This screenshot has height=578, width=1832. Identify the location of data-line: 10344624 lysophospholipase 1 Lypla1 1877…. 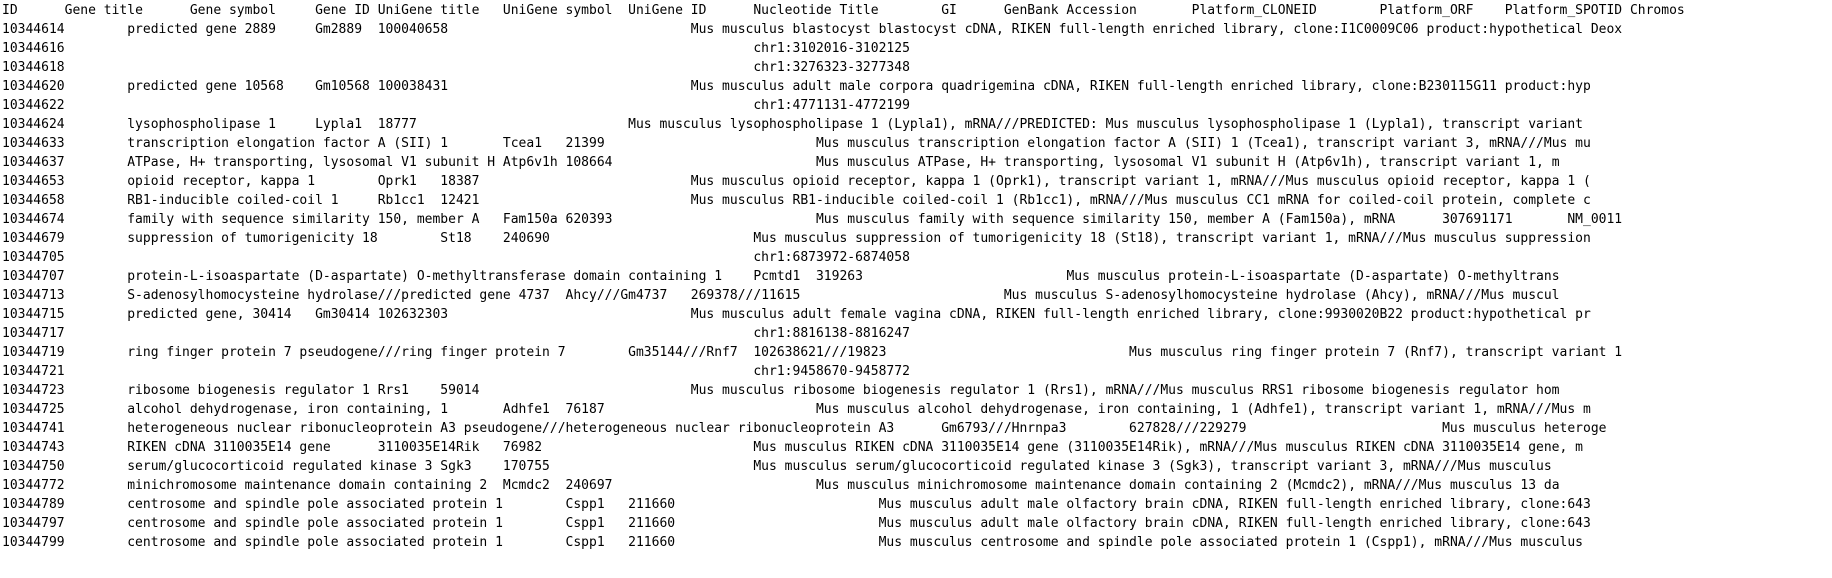
(792, 124).